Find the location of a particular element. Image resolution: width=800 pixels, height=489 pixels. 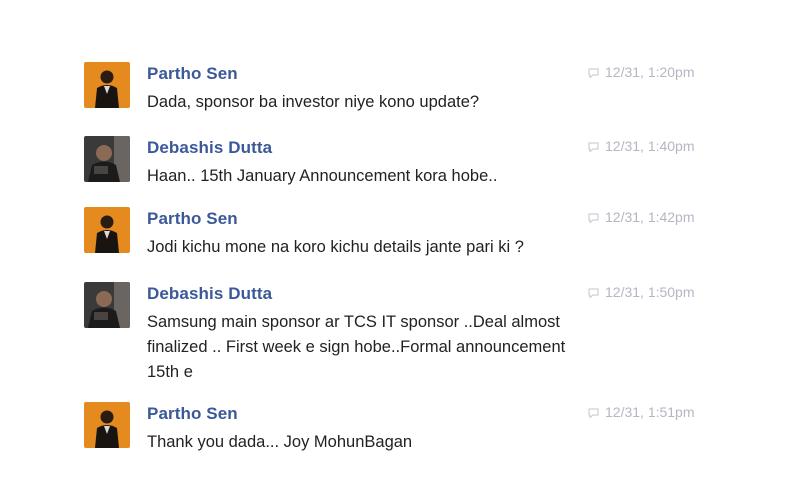

message-body: Thank you dada... Joy MohunBagan is located at coordinates (397, 442).